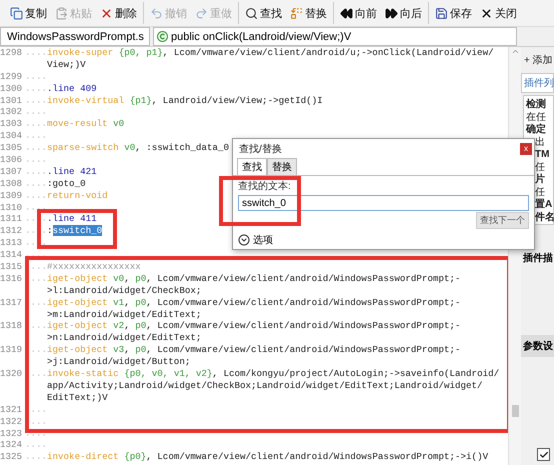  Describe the element at coordinates (75, 36) in the screenshot. I see `file-dropdown: WindowsPasswordPrompt.s` at that location.